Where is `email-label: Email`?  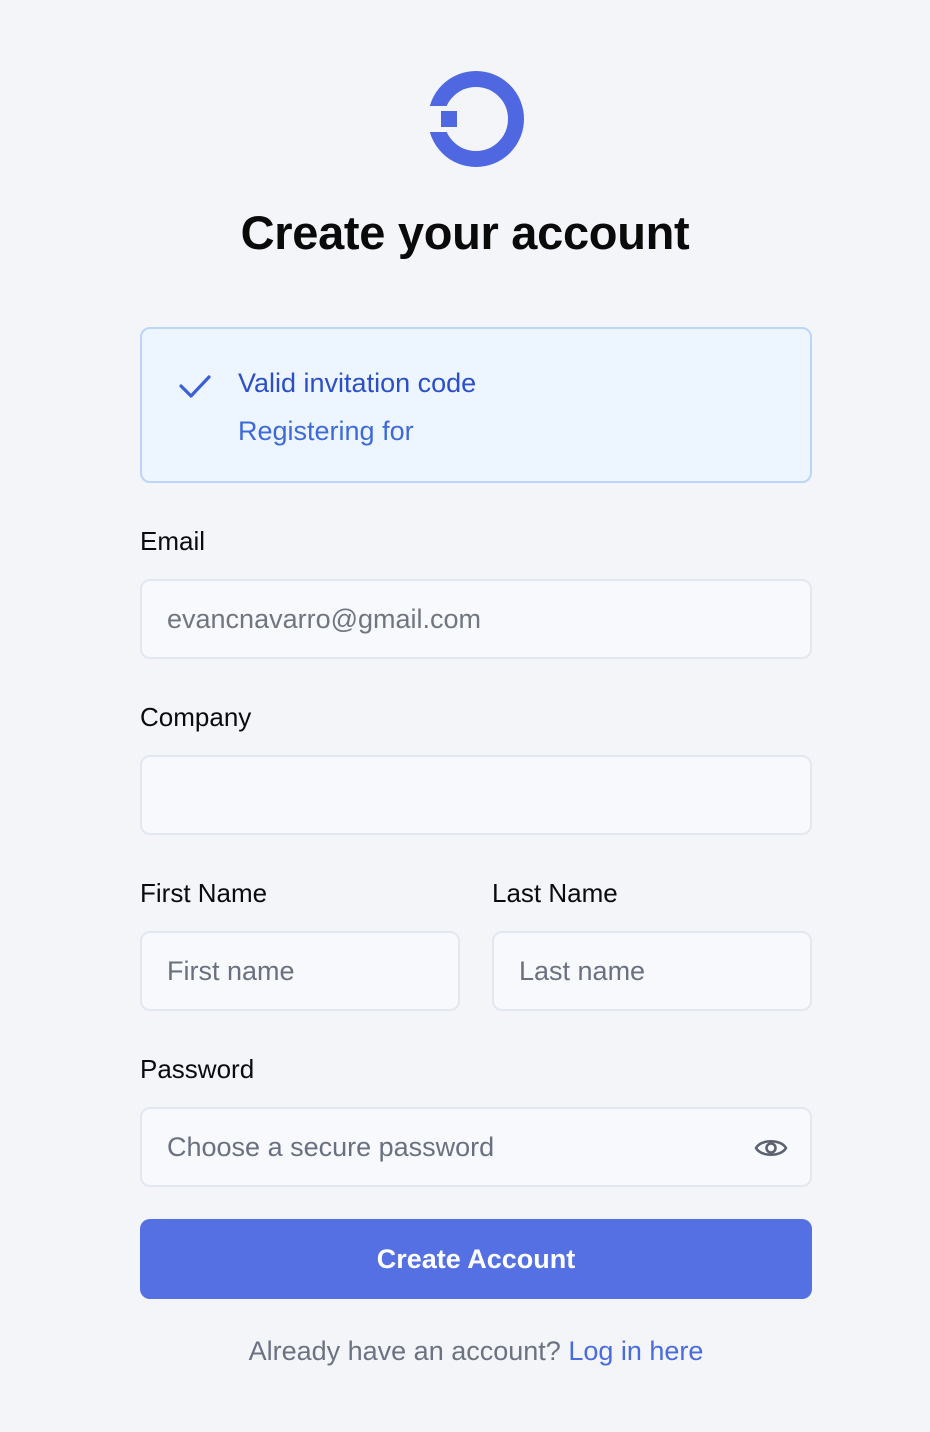 email-label: Email is located at coordinates (173, 541).